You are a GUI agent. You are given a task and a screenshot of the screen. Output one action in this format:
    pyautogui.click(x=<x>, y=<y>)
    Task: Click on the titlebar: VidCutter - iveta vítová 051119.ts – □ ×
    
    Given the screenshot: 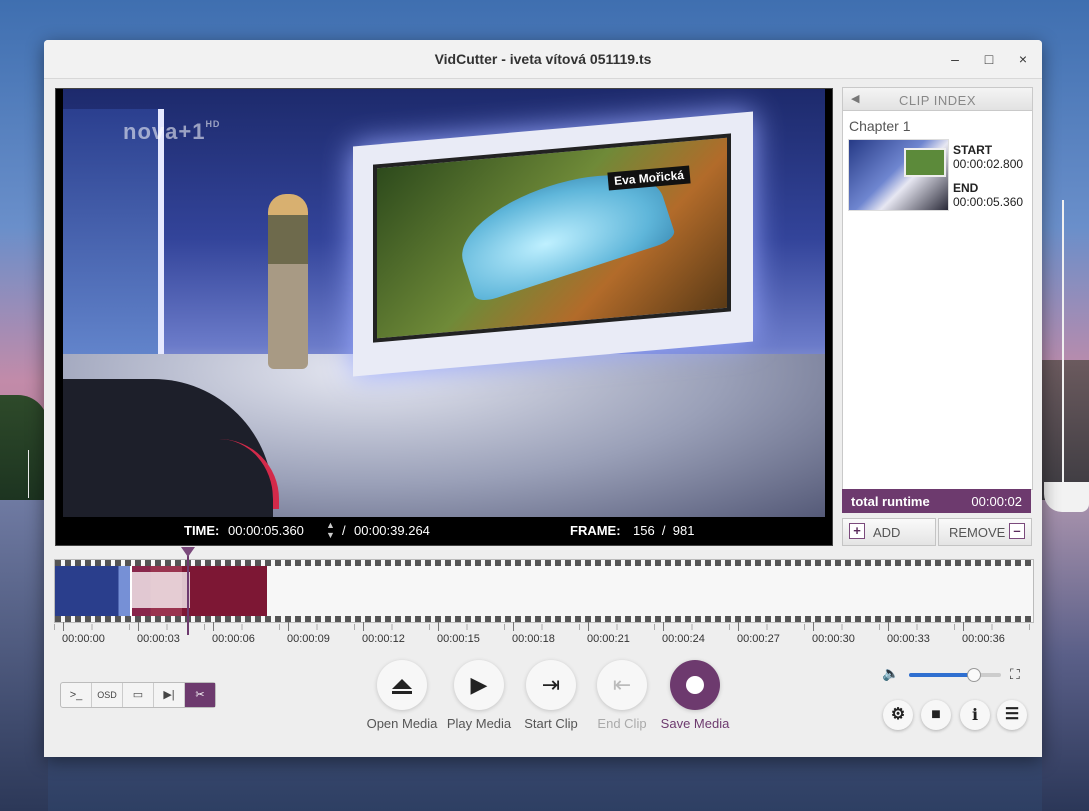 What is the action you would take?
    pyautogui.click(x=543, y=59)
    